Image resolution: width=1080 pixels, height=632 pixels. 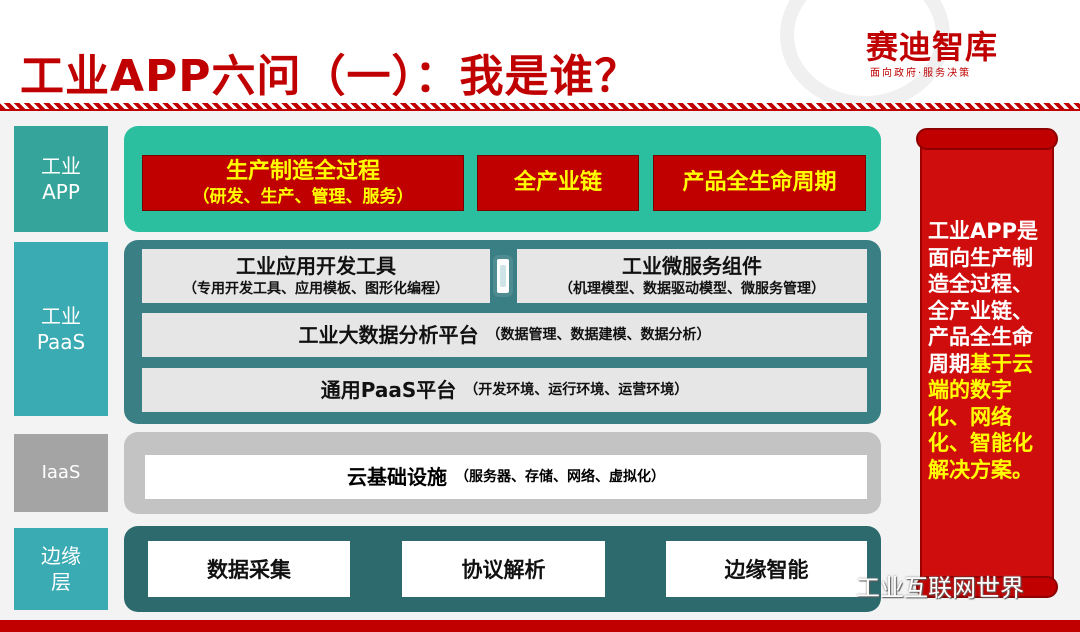 I want to click on page-title: 工业APP六问（一）：我是谁？, so click(x=330, y=76).